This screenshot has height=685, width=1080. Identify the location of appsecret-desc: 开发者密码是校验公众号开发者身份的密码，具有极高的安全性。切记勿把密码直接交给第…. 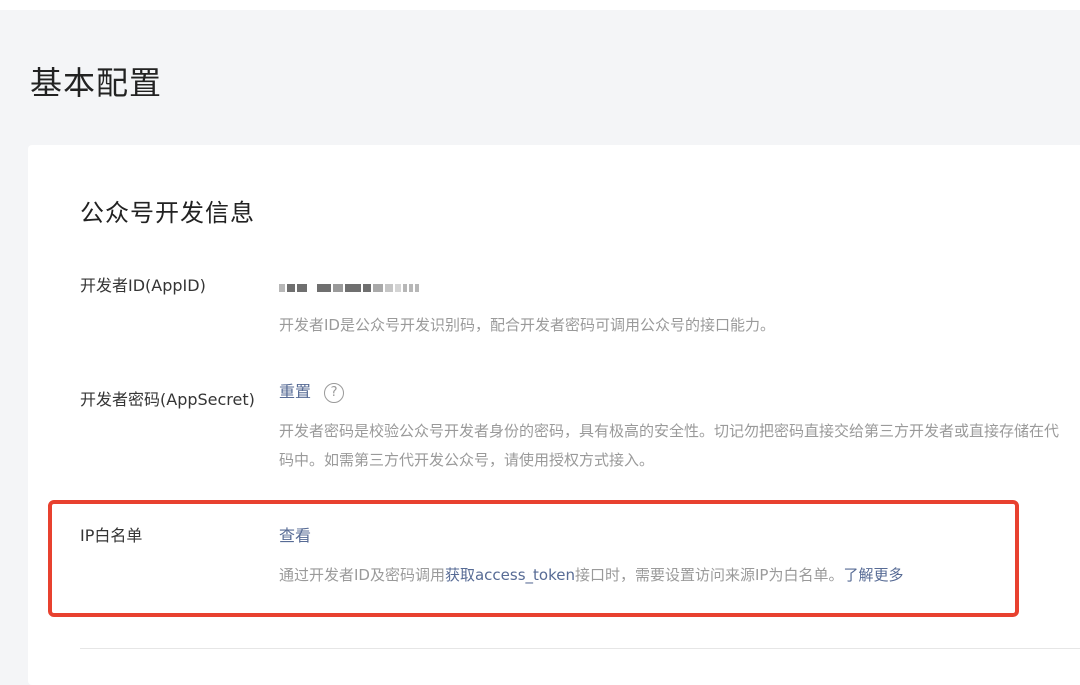
(669, 445).